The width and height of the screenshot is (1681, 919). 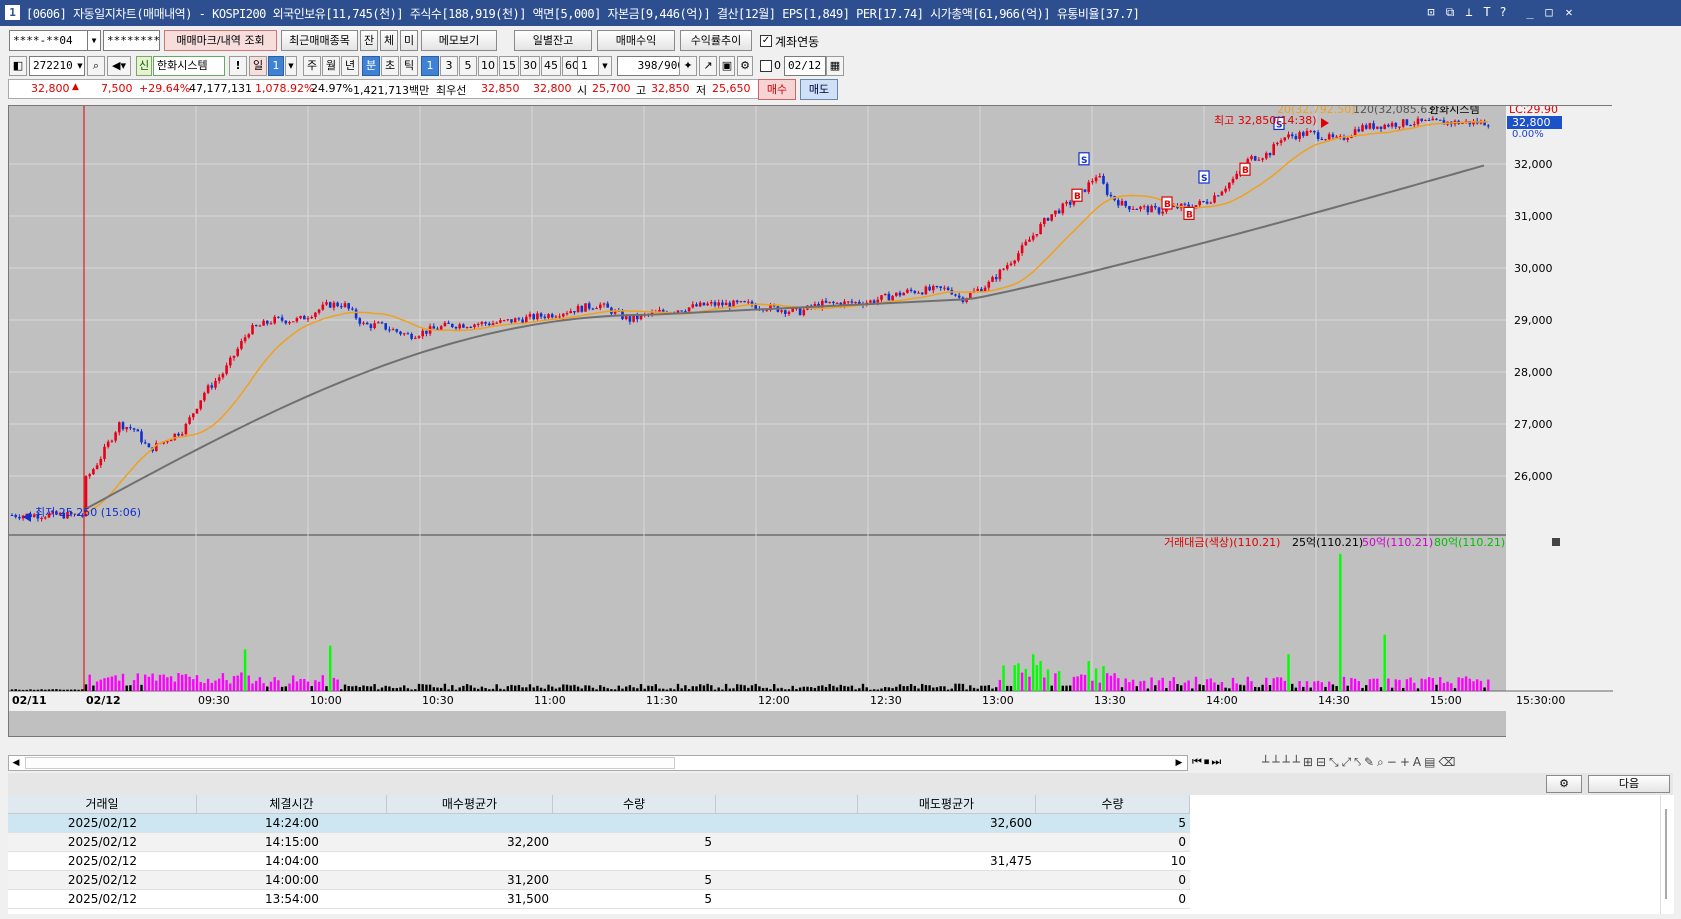 What do you see at coordinates (18, 66) in the screenshot?
I see `panel-toggle-icon: ◧` at bounding box center [18, 66].